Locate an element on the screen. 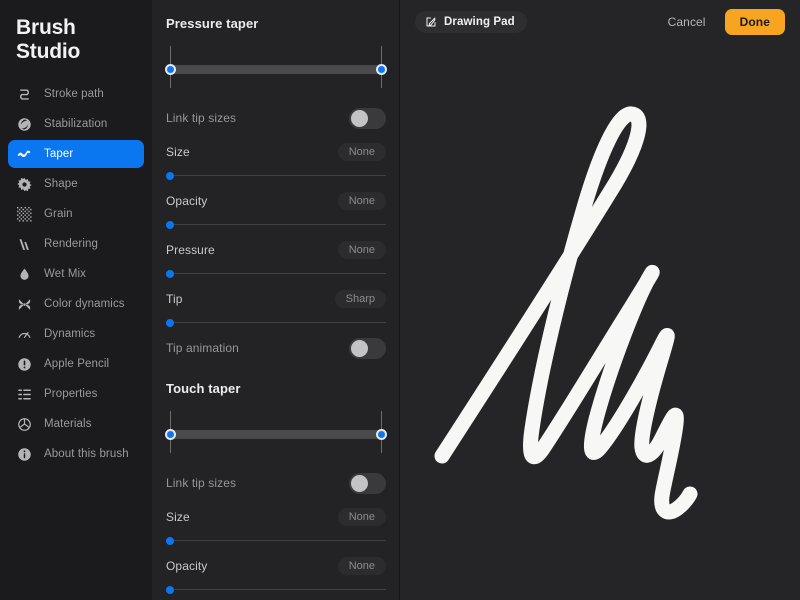 The image size is (800, 600). touch-taper-preview is located at coordinates (276, 432).